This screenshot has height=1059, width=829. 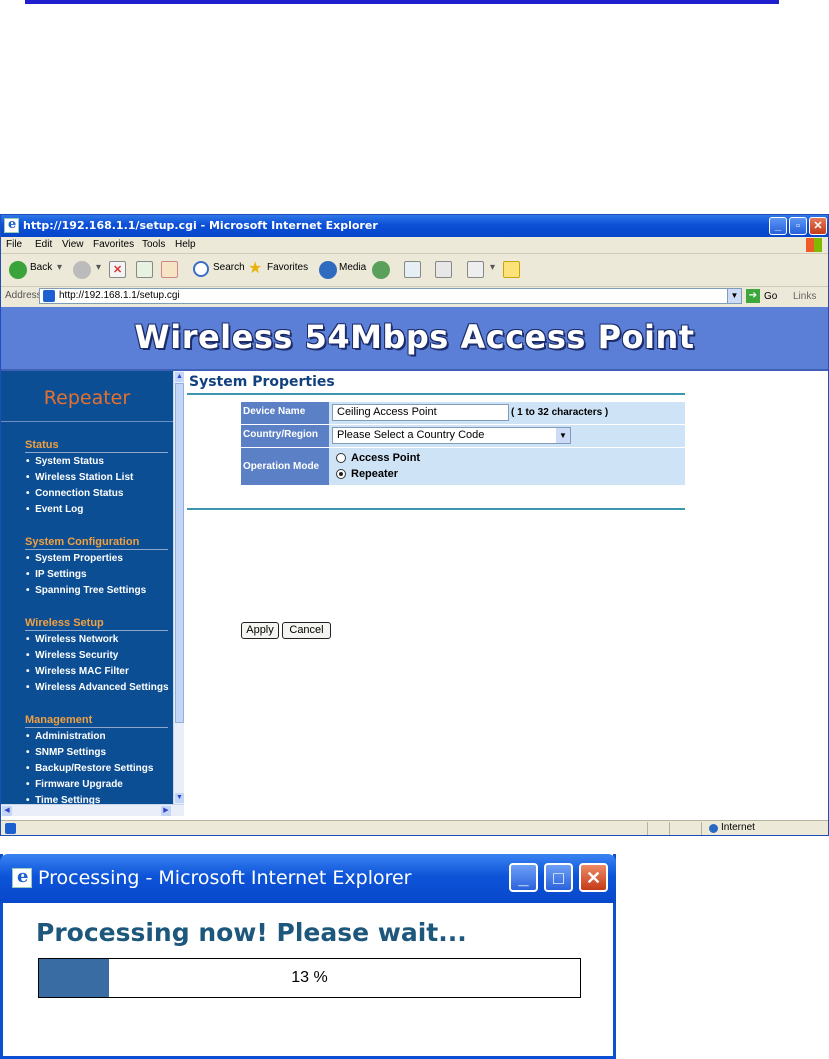 I want to click on security-zone-label: Internet, so click(x=738, y=827).